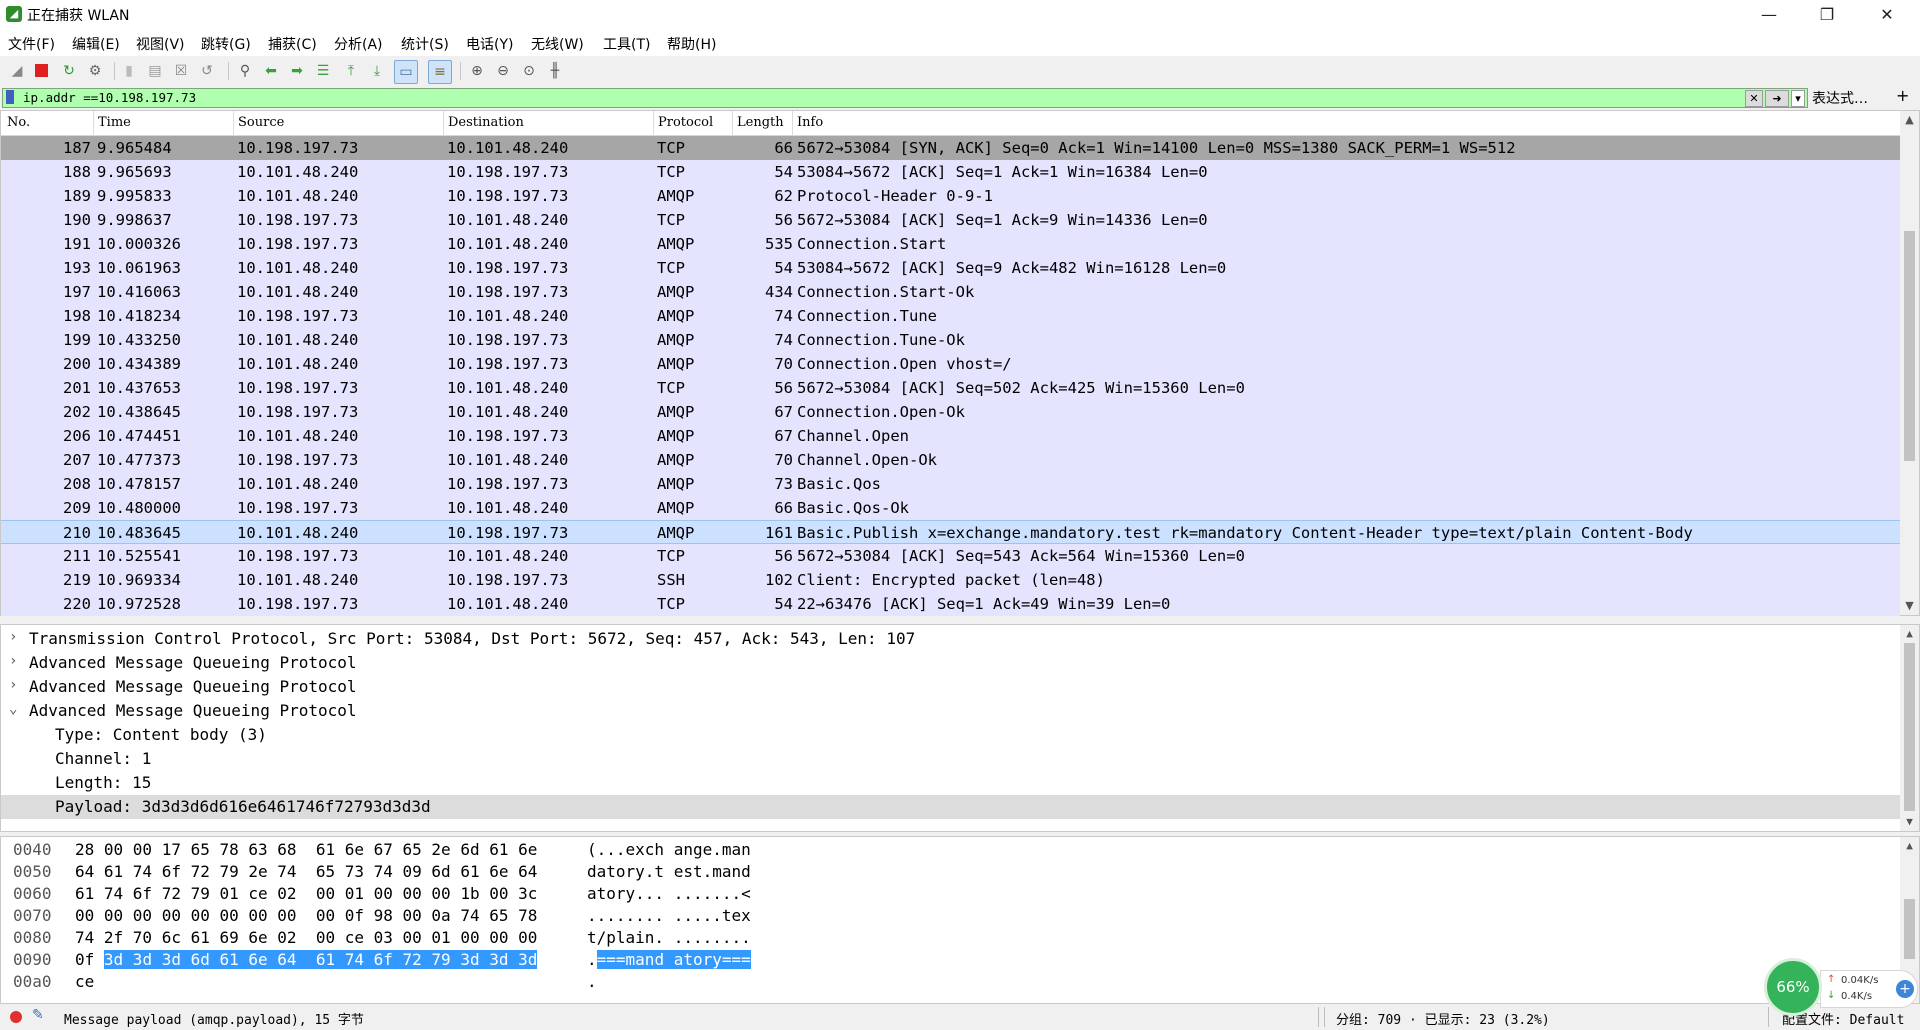 This screenshot has height=1030, width=1920. Describe the element at coordinates (297, 71) in the screenshot. I see `go-forward-icon: ➡` at that location.